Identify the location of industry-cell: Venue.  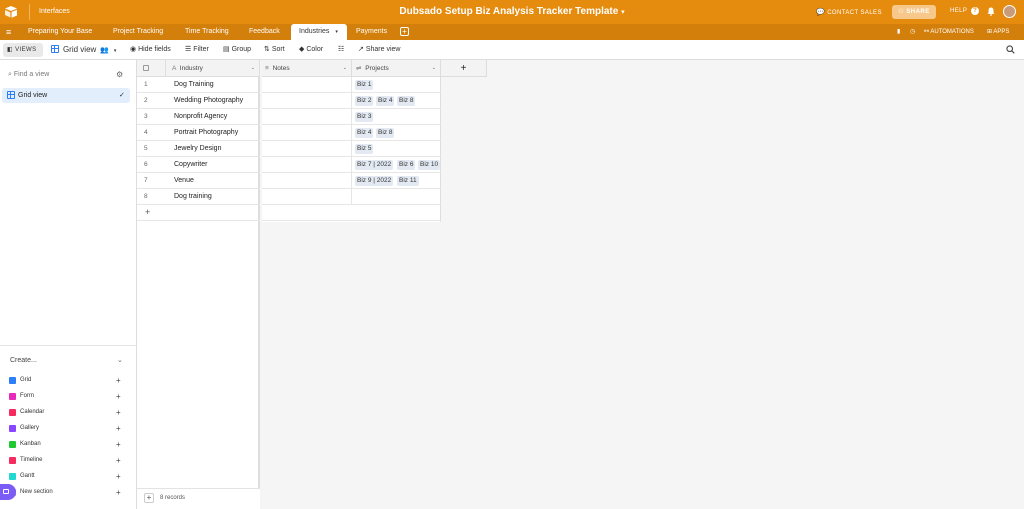
(184, 180).